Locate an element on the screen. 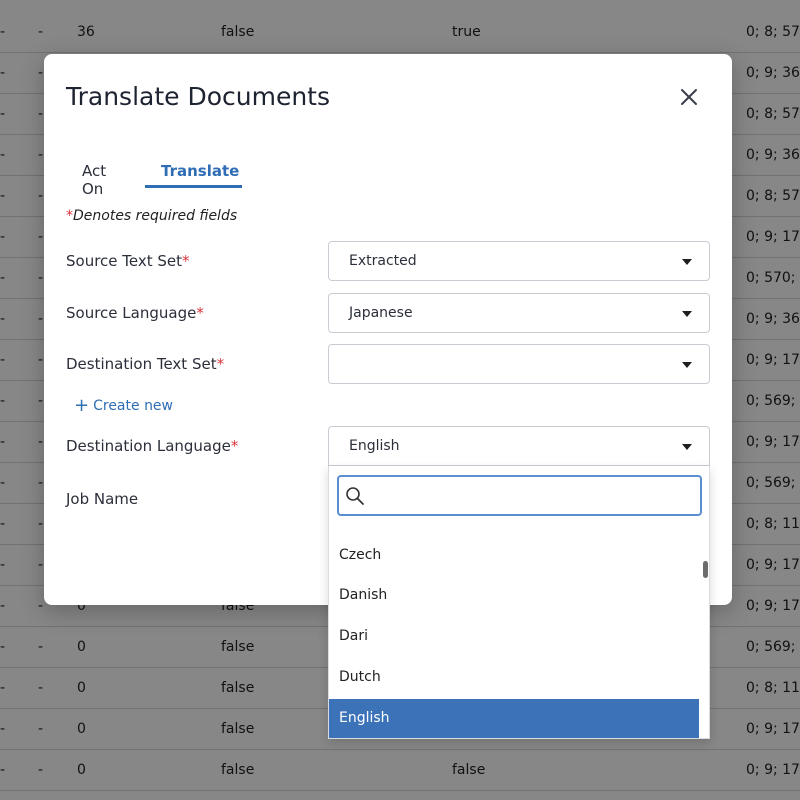 This screenshot has height=800, width=800. dropdown-option-dutch: Dutch is located at coordinates (514, 678).